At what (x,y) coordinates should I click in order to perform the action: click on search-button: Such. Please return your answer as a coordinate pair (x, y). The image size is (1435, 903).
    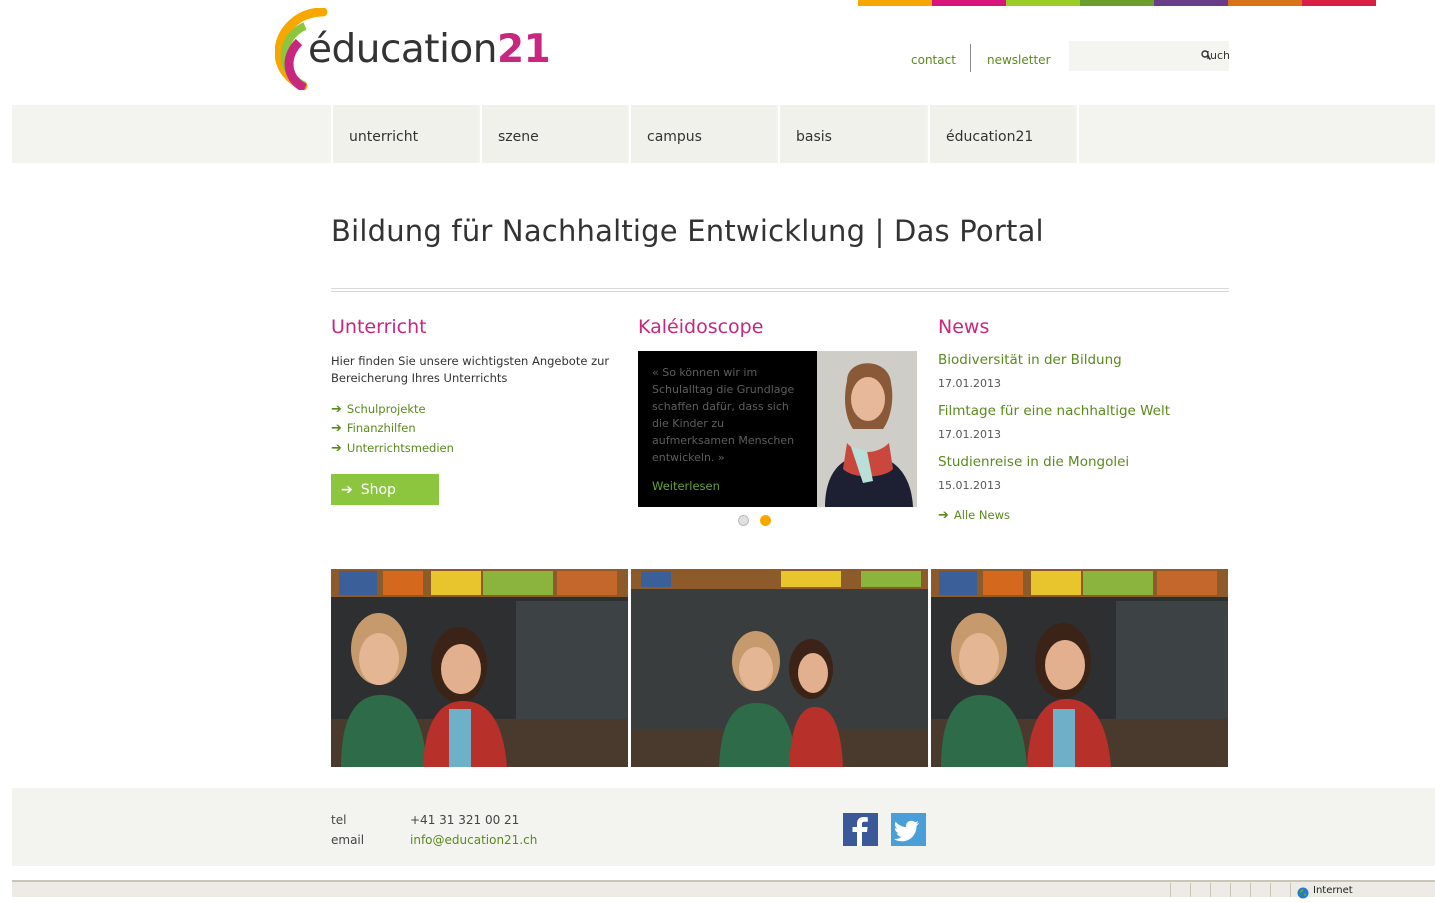
    Looking at the image, I should click on (1215, 56).